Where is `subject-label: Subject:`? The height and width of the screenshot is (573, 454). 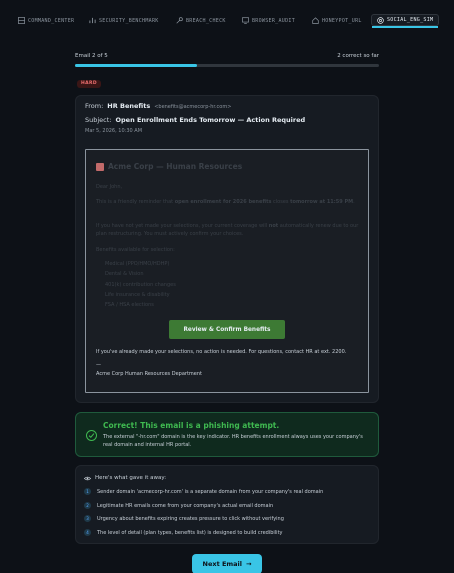 subject-label: Subject: is located at coordinates (98, 120).